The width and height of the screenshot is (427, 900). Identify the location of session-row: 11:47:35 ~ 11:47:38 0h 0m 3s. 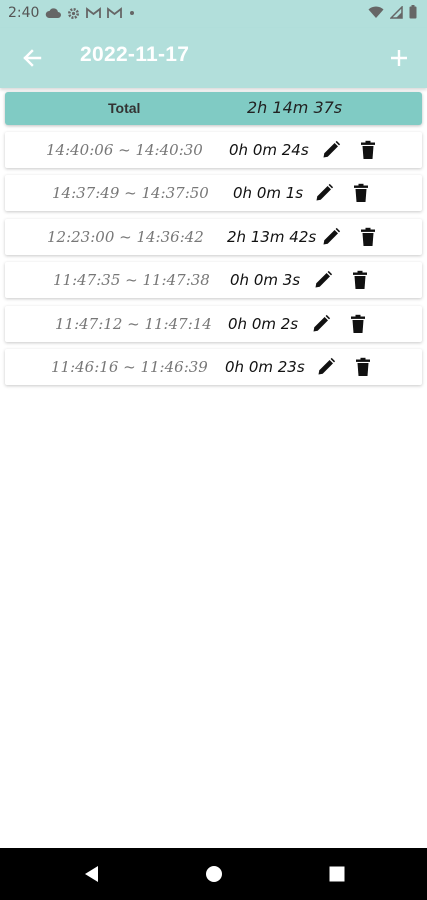
(213, 280).